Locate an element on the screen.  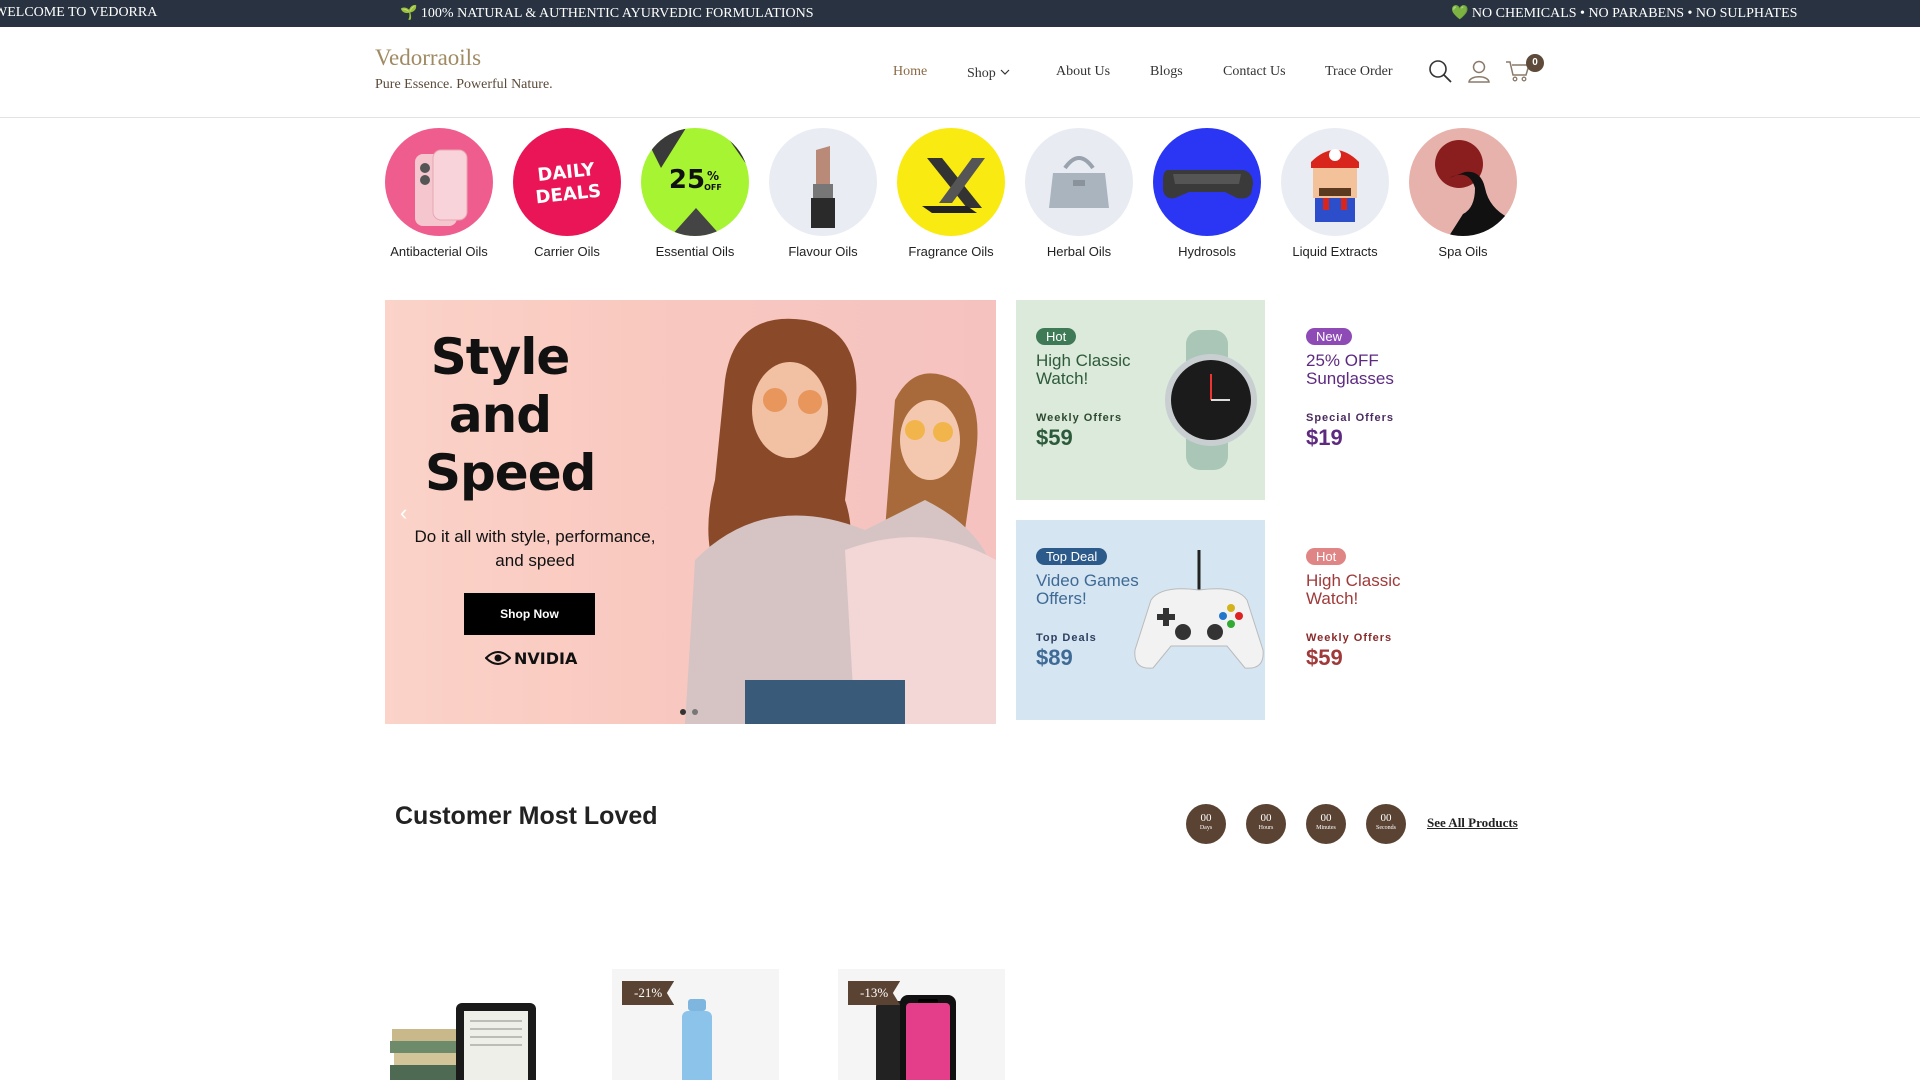
promo-offer-label: Special Offers is located at coordinates (1350, 418).